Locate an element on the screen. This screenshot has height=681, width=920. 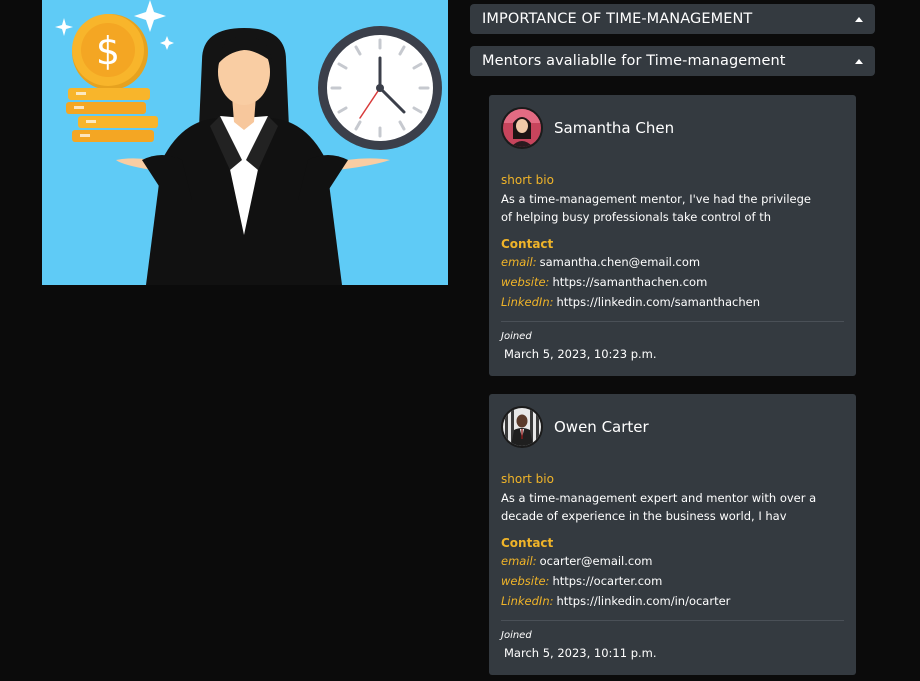
joined-date: March 5, 2023, 10:23 p.m. is located at coordinates (580, 354).